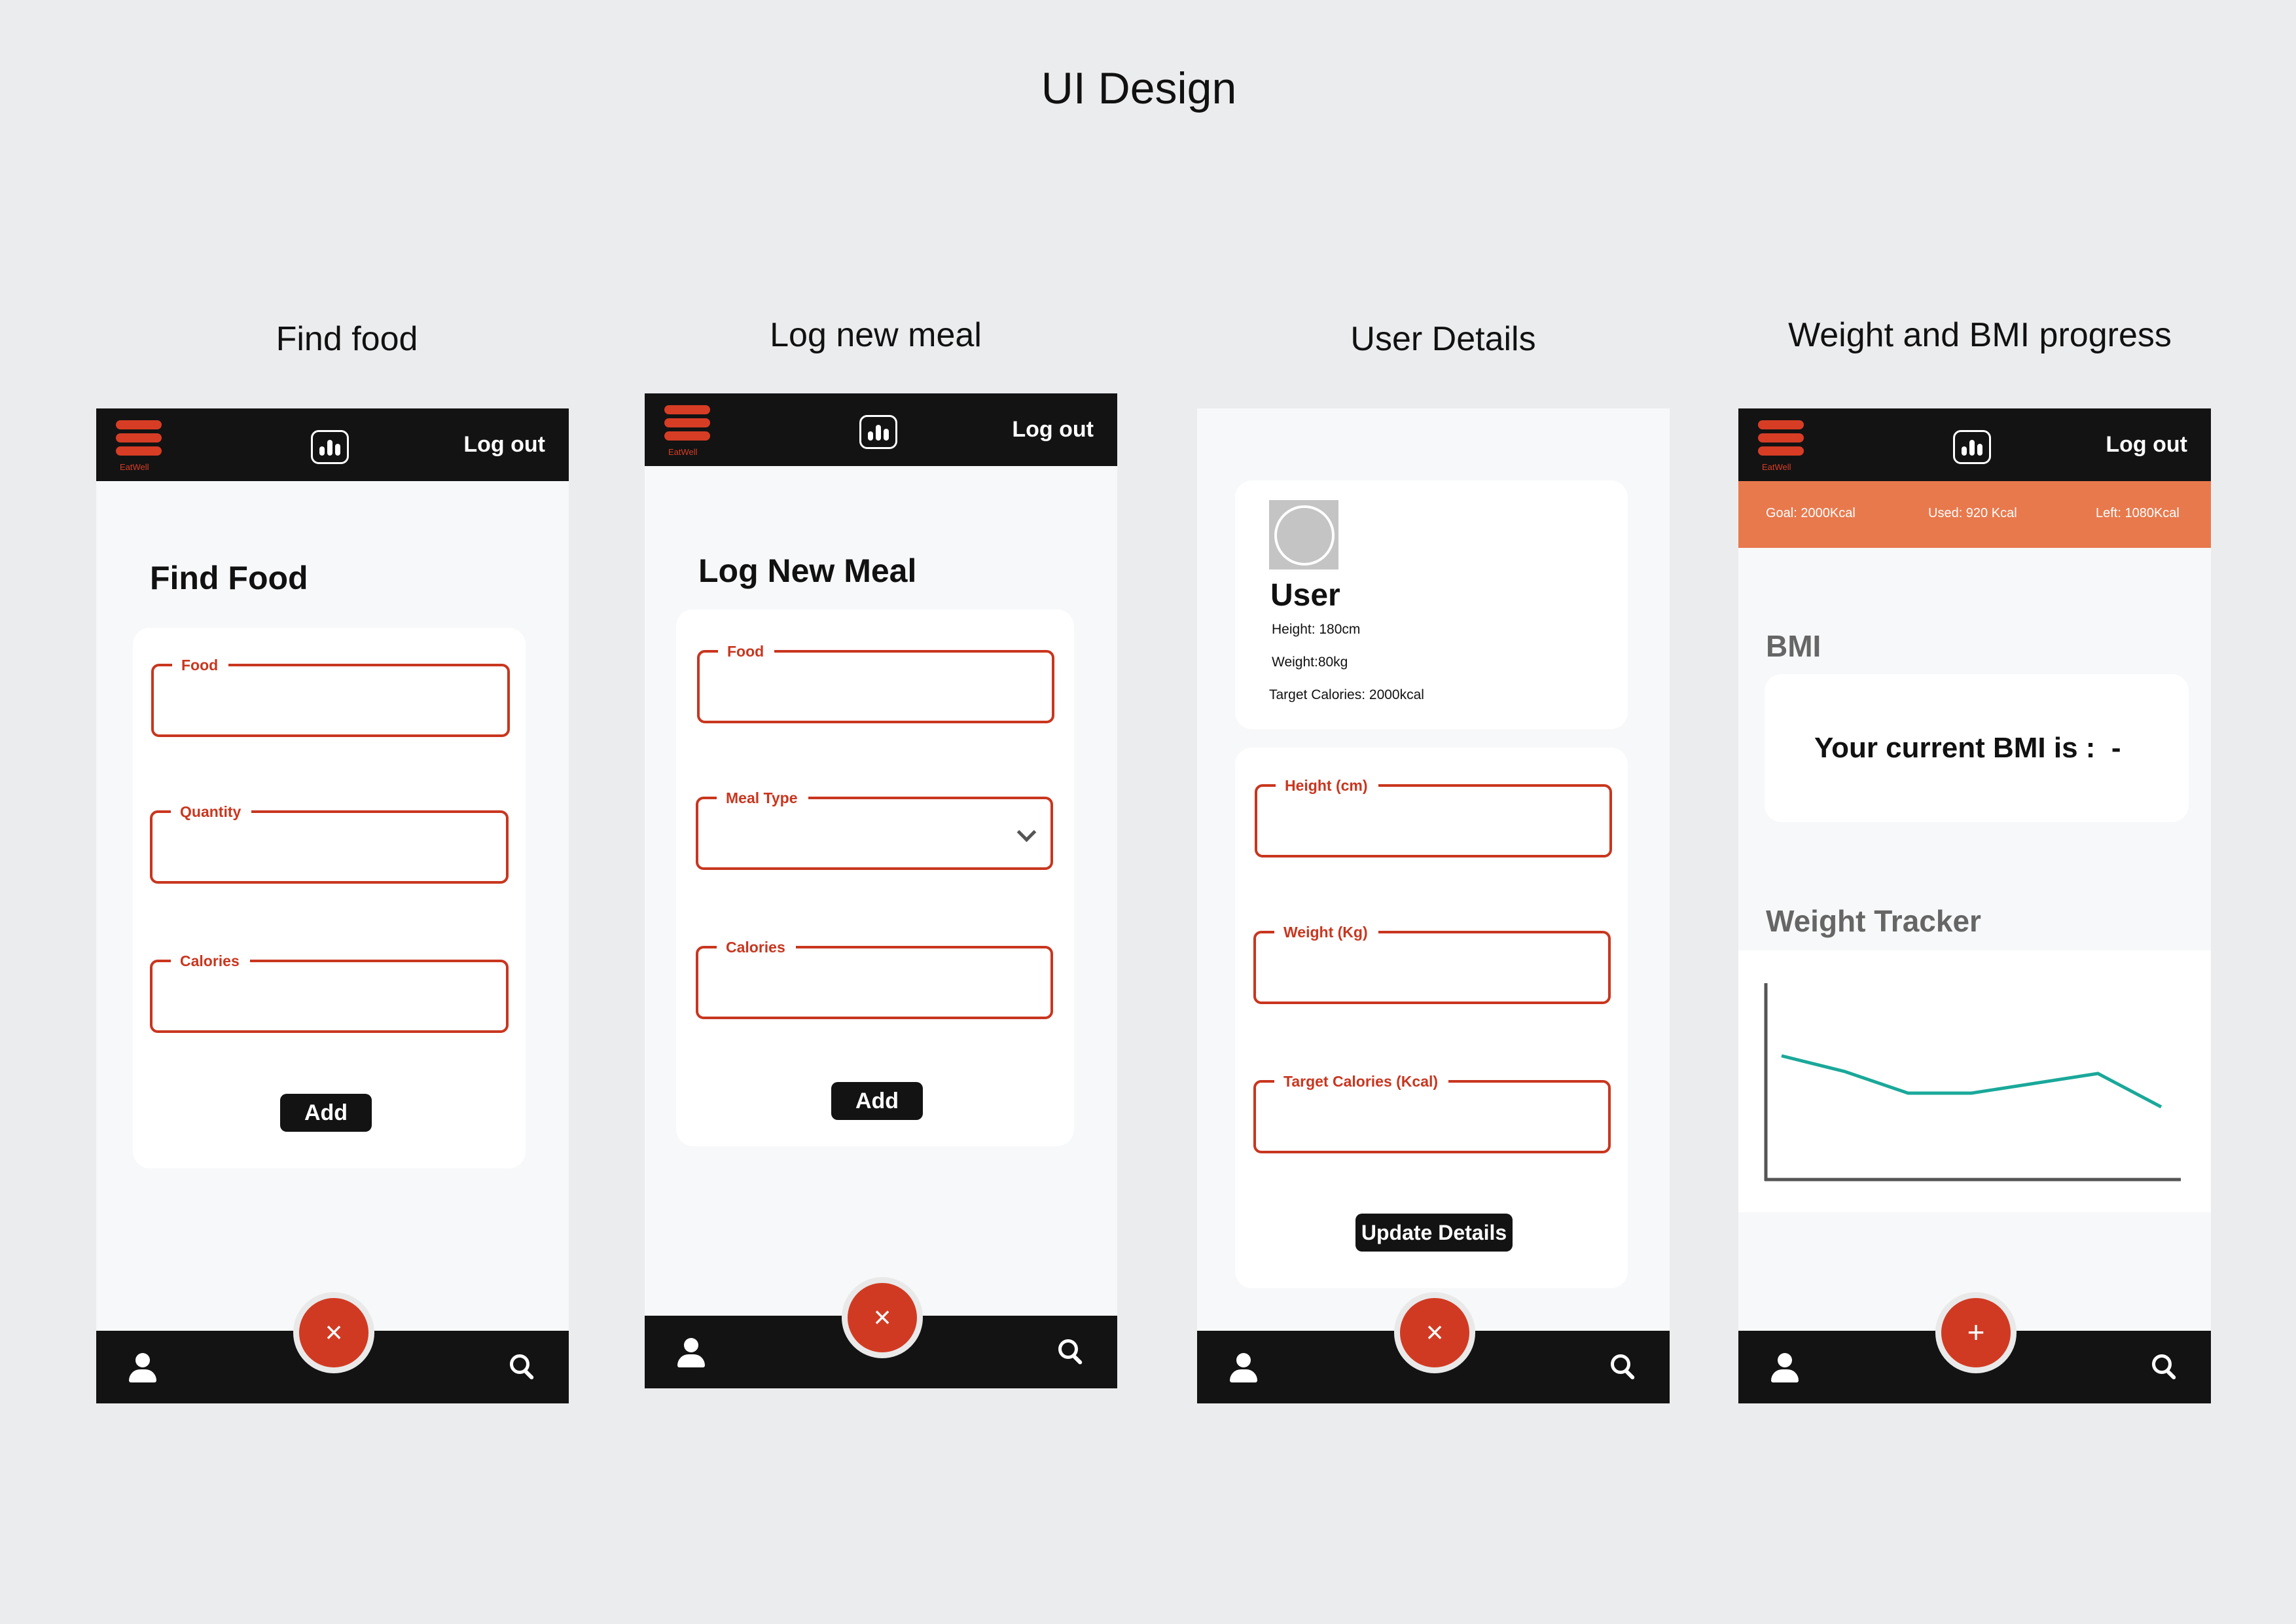 The height and width of the screenshot is (1624, 2296). Describe the element at coordinates (1361, 1081) in the screenshot. I see `field-label: Target Calories (Kcal)` at that location.